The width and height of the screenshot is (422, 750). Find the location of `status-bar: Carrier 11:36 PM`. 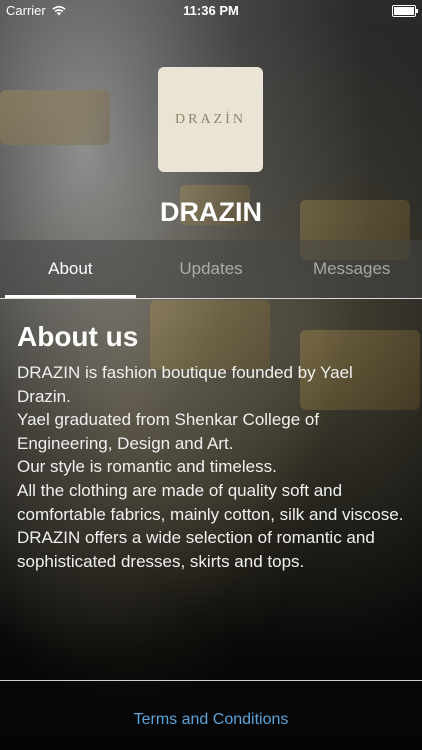

status-bar: Carrier 11:36 PM is located at coordinates (211, 11).